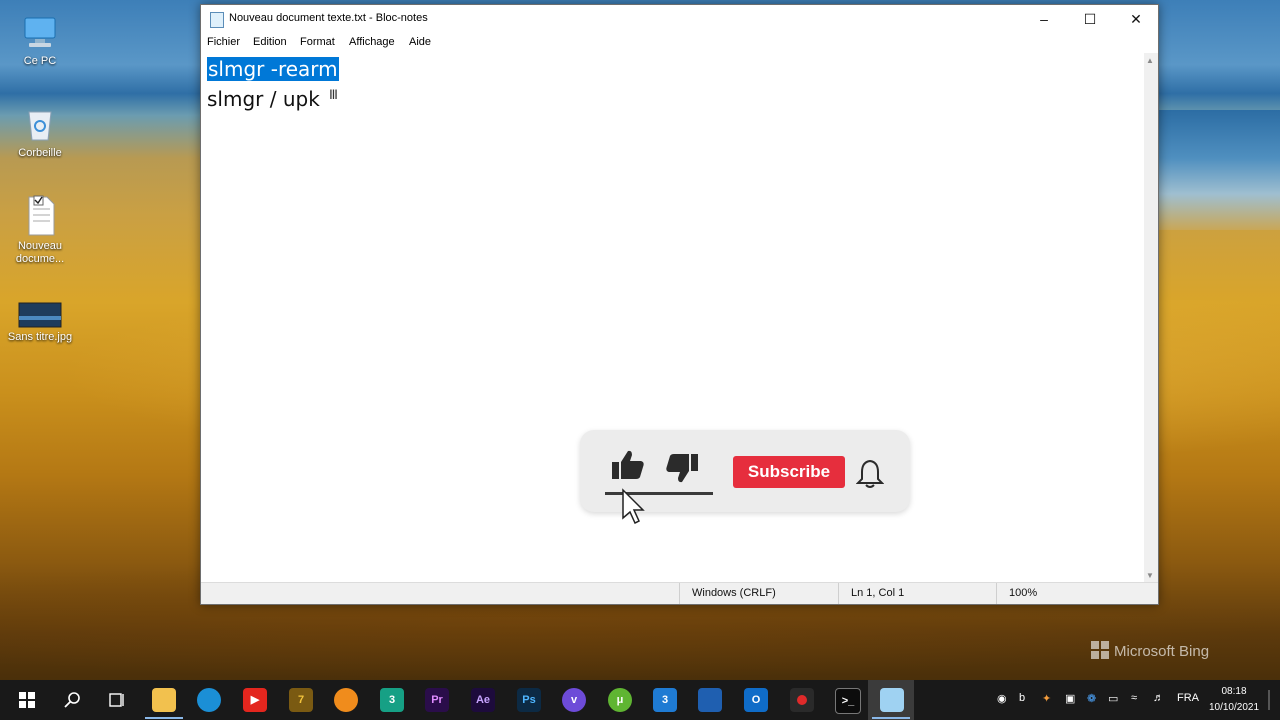  Describe the element at coordinates (1150, 60) in the screenshot. I see `scroll-up-icon: ▲` at that location.